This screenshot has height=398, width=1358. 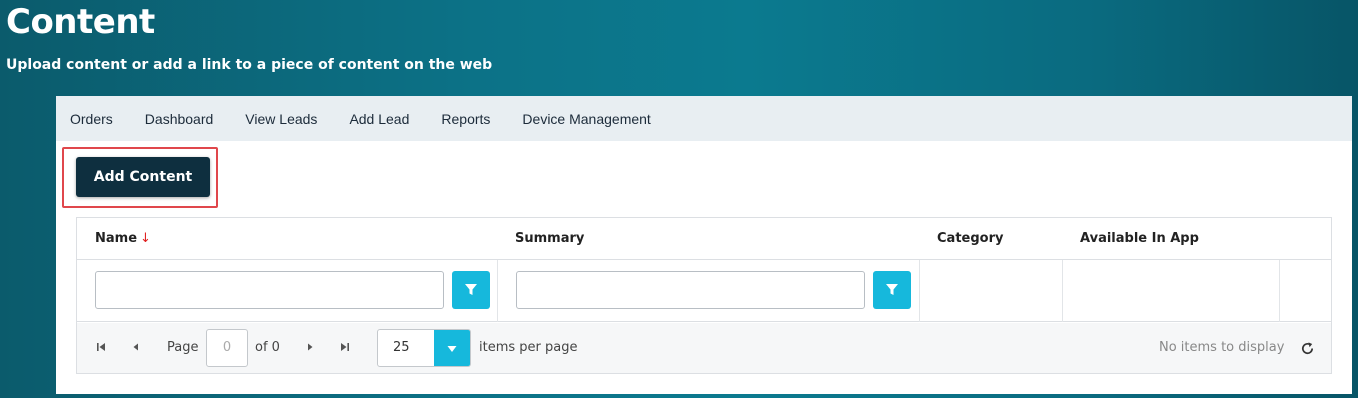 What do you see at coordinates (145, 238) in the screenshot?
I see `sort-descending-icon: ↓` at bounding box center [145, 238].